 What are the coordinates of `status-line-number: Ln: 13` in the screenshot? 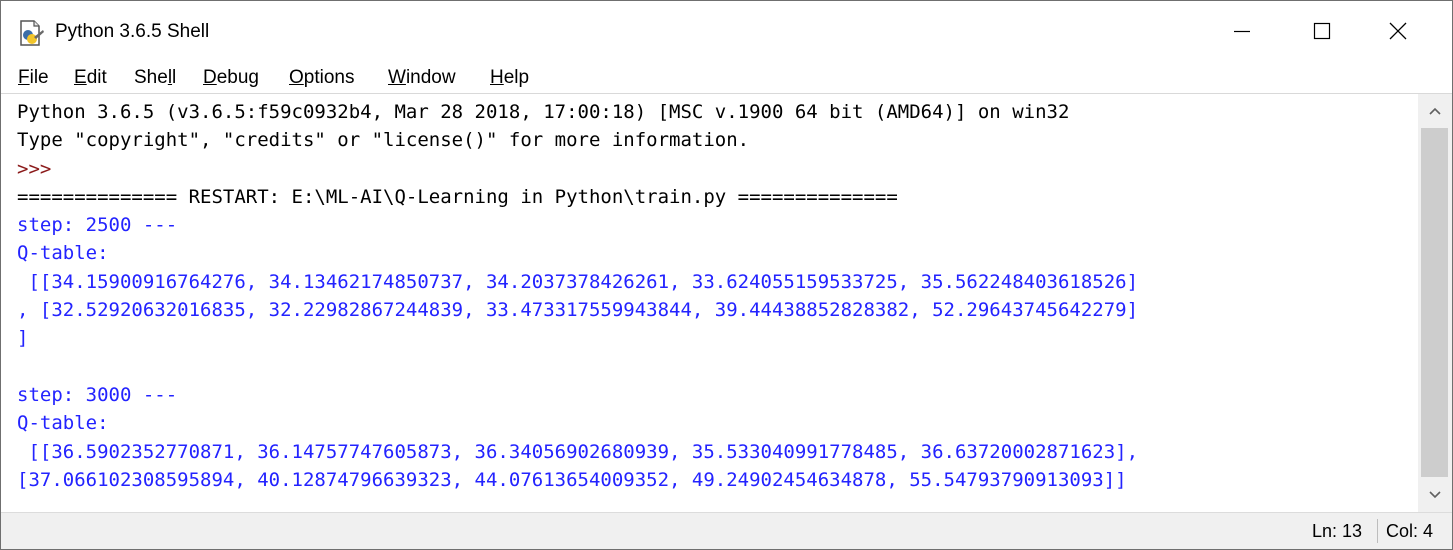 It's located at (1337, 531).